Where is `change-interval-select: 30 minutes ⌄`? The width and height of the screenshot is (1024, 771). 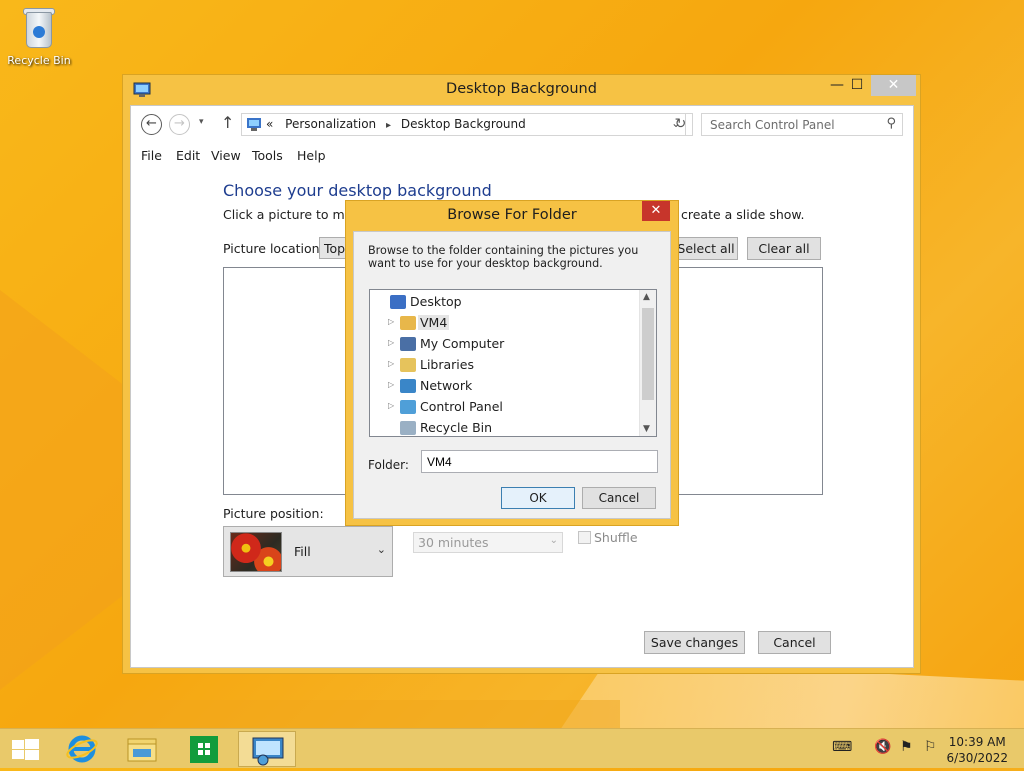
change-interval-select: 30 minutes ⌄ is located at coordinates (488, 542).